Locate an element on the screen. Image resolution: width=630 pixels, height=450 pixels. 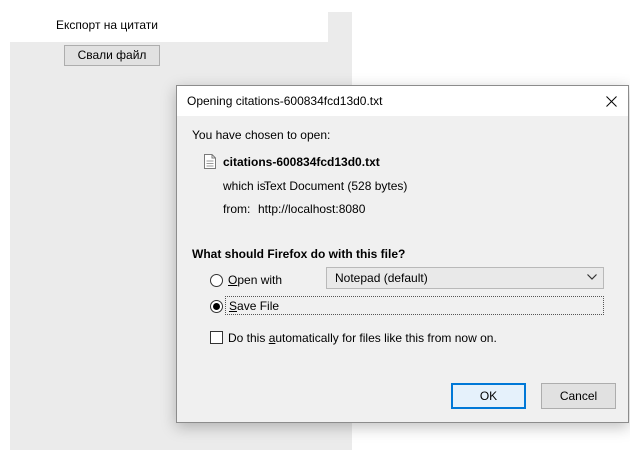
close-icon is located at coordinates (611, 101).